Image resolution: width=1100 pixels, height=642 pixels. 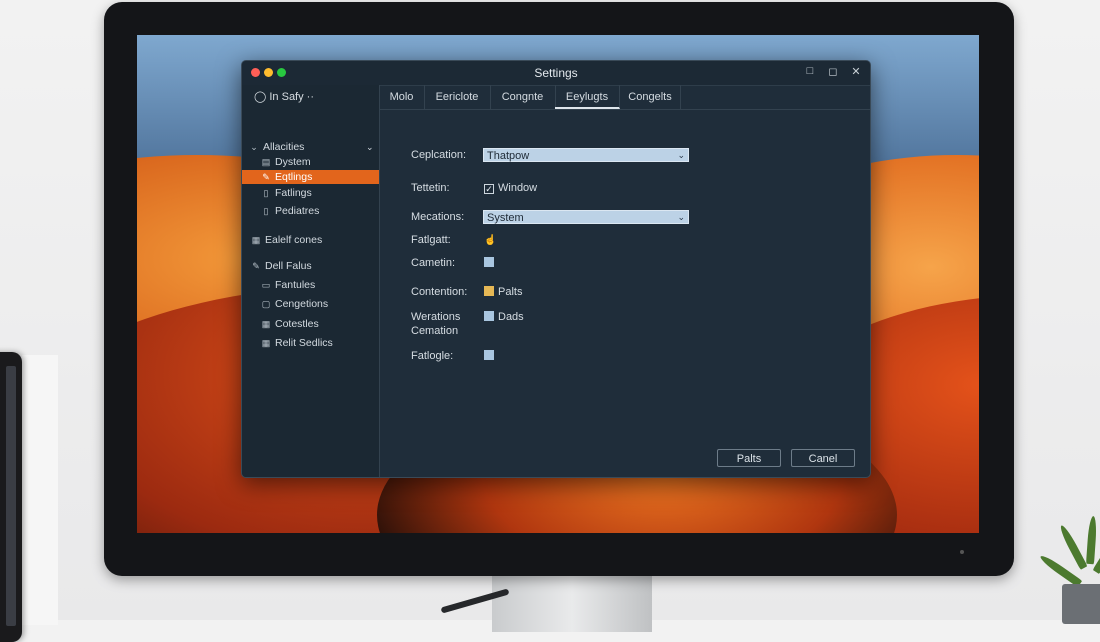 I want to click on sidebar-item-label: Dystem, so click(x=293, y=162).